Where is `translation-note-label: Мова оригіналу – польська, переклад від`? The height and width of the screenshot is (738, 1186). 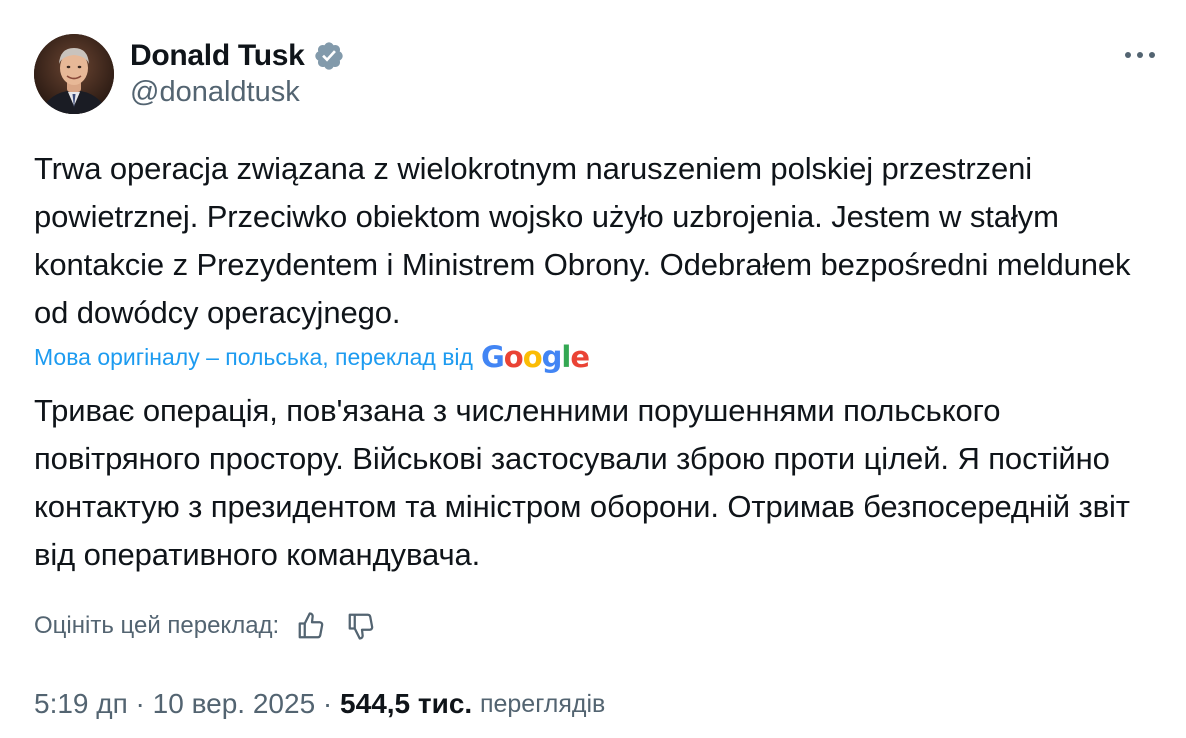 translation-note-label: Мова оригіналу – польська, переклад від is located at coordinates (253, 357).